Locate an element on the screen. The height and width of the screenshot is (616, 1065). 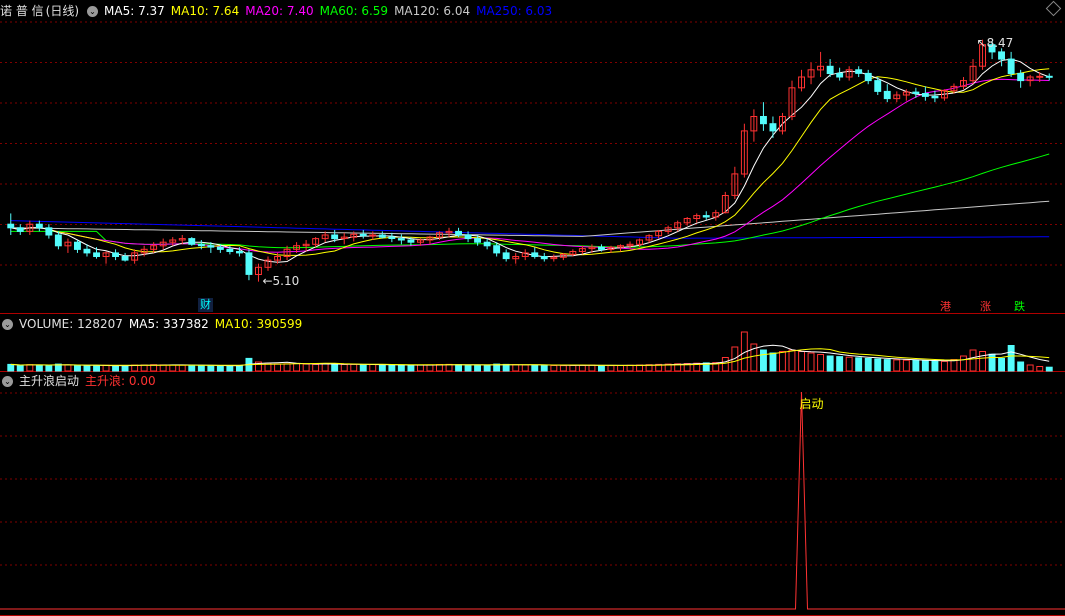
badge-die: 跌 is located at coordinates (1019, 307).